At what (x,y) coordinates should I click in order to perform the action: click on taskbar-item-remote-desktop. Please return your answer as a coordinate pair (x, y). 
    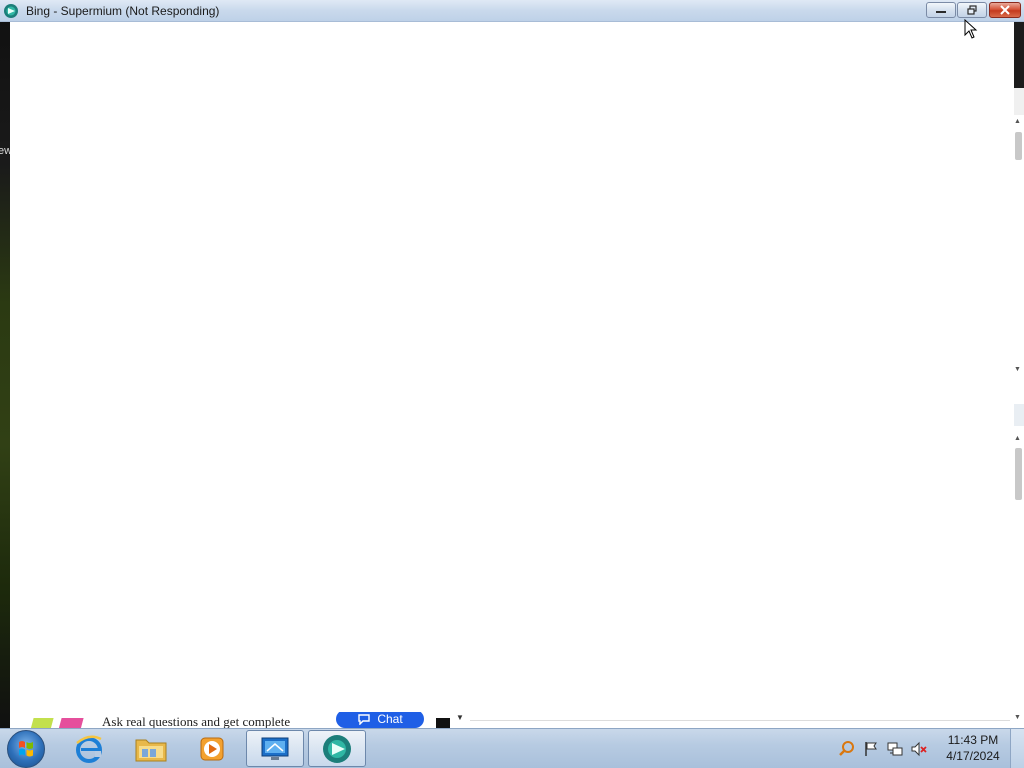
    Looking at the image, I should click on (275, 748).